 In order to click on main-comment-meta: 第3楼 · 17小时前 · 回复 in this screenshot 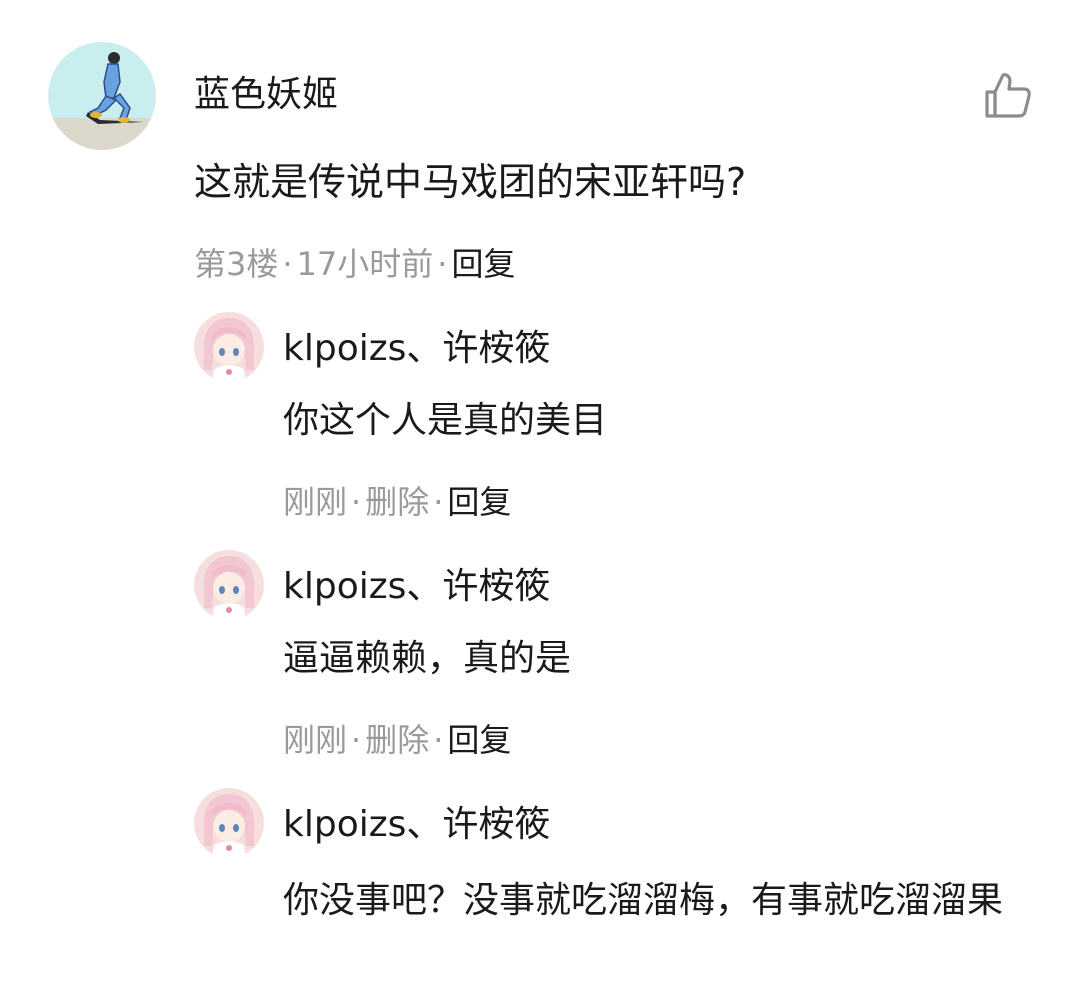, I will do `click(354, 264)`.